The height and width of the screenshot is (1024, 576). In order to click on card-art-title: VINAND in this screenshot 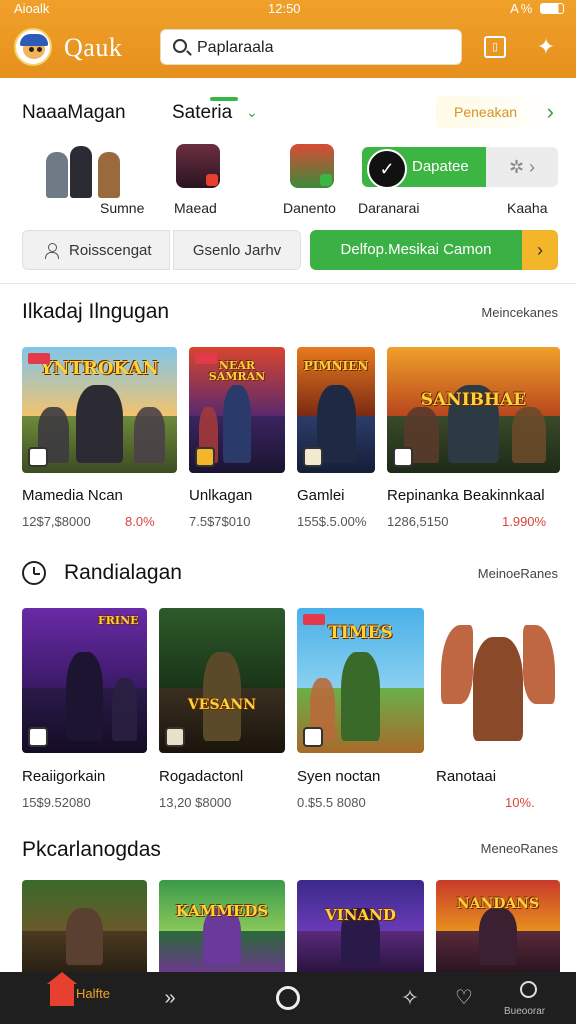, I will do `click(360, 914)`.